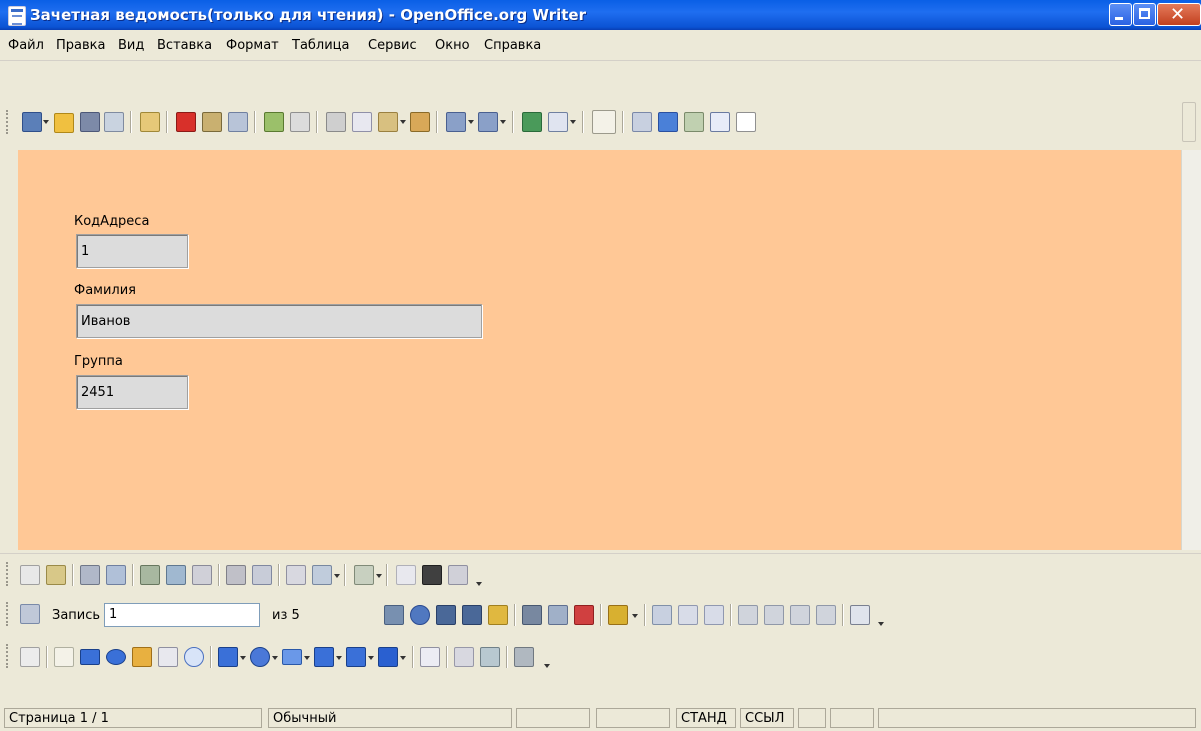 The width and height of the screenshot is (1201, 731). Describe the element at coordinates (150, 122) in the screenshot. I see `edit-file-icon` at that location.